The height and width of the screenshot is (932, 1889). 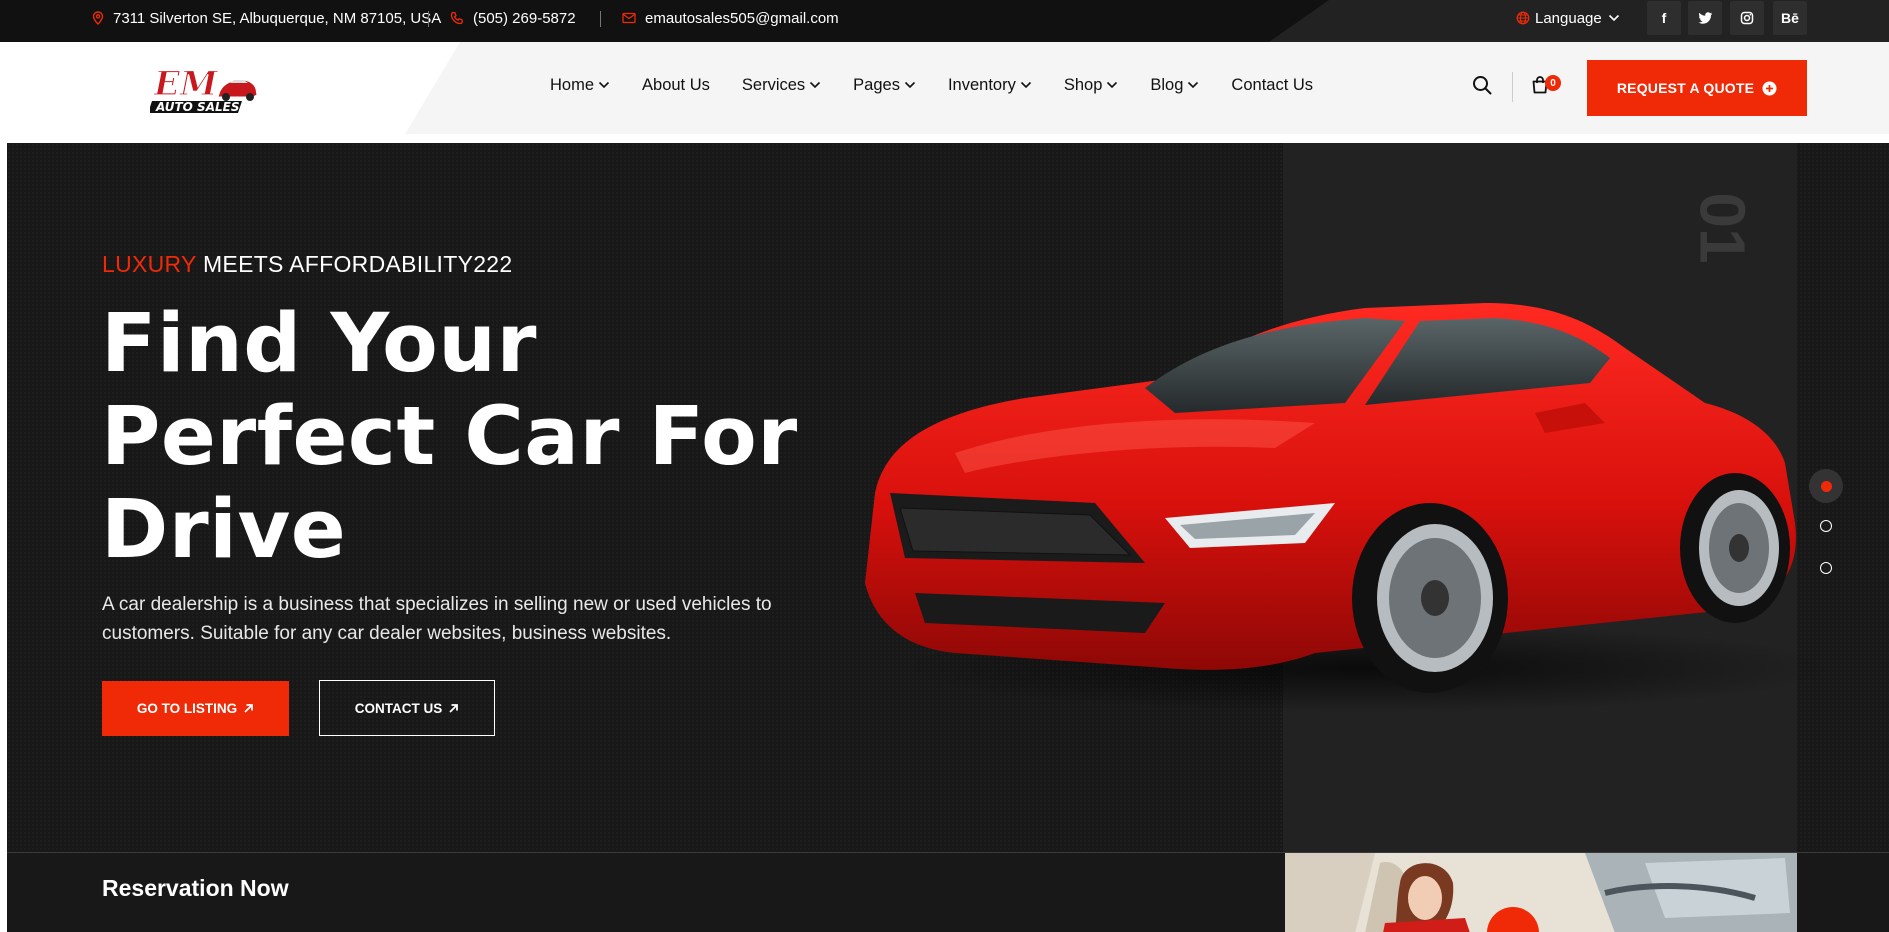 I want to click on search-icon, so click(x=1482, y=85).